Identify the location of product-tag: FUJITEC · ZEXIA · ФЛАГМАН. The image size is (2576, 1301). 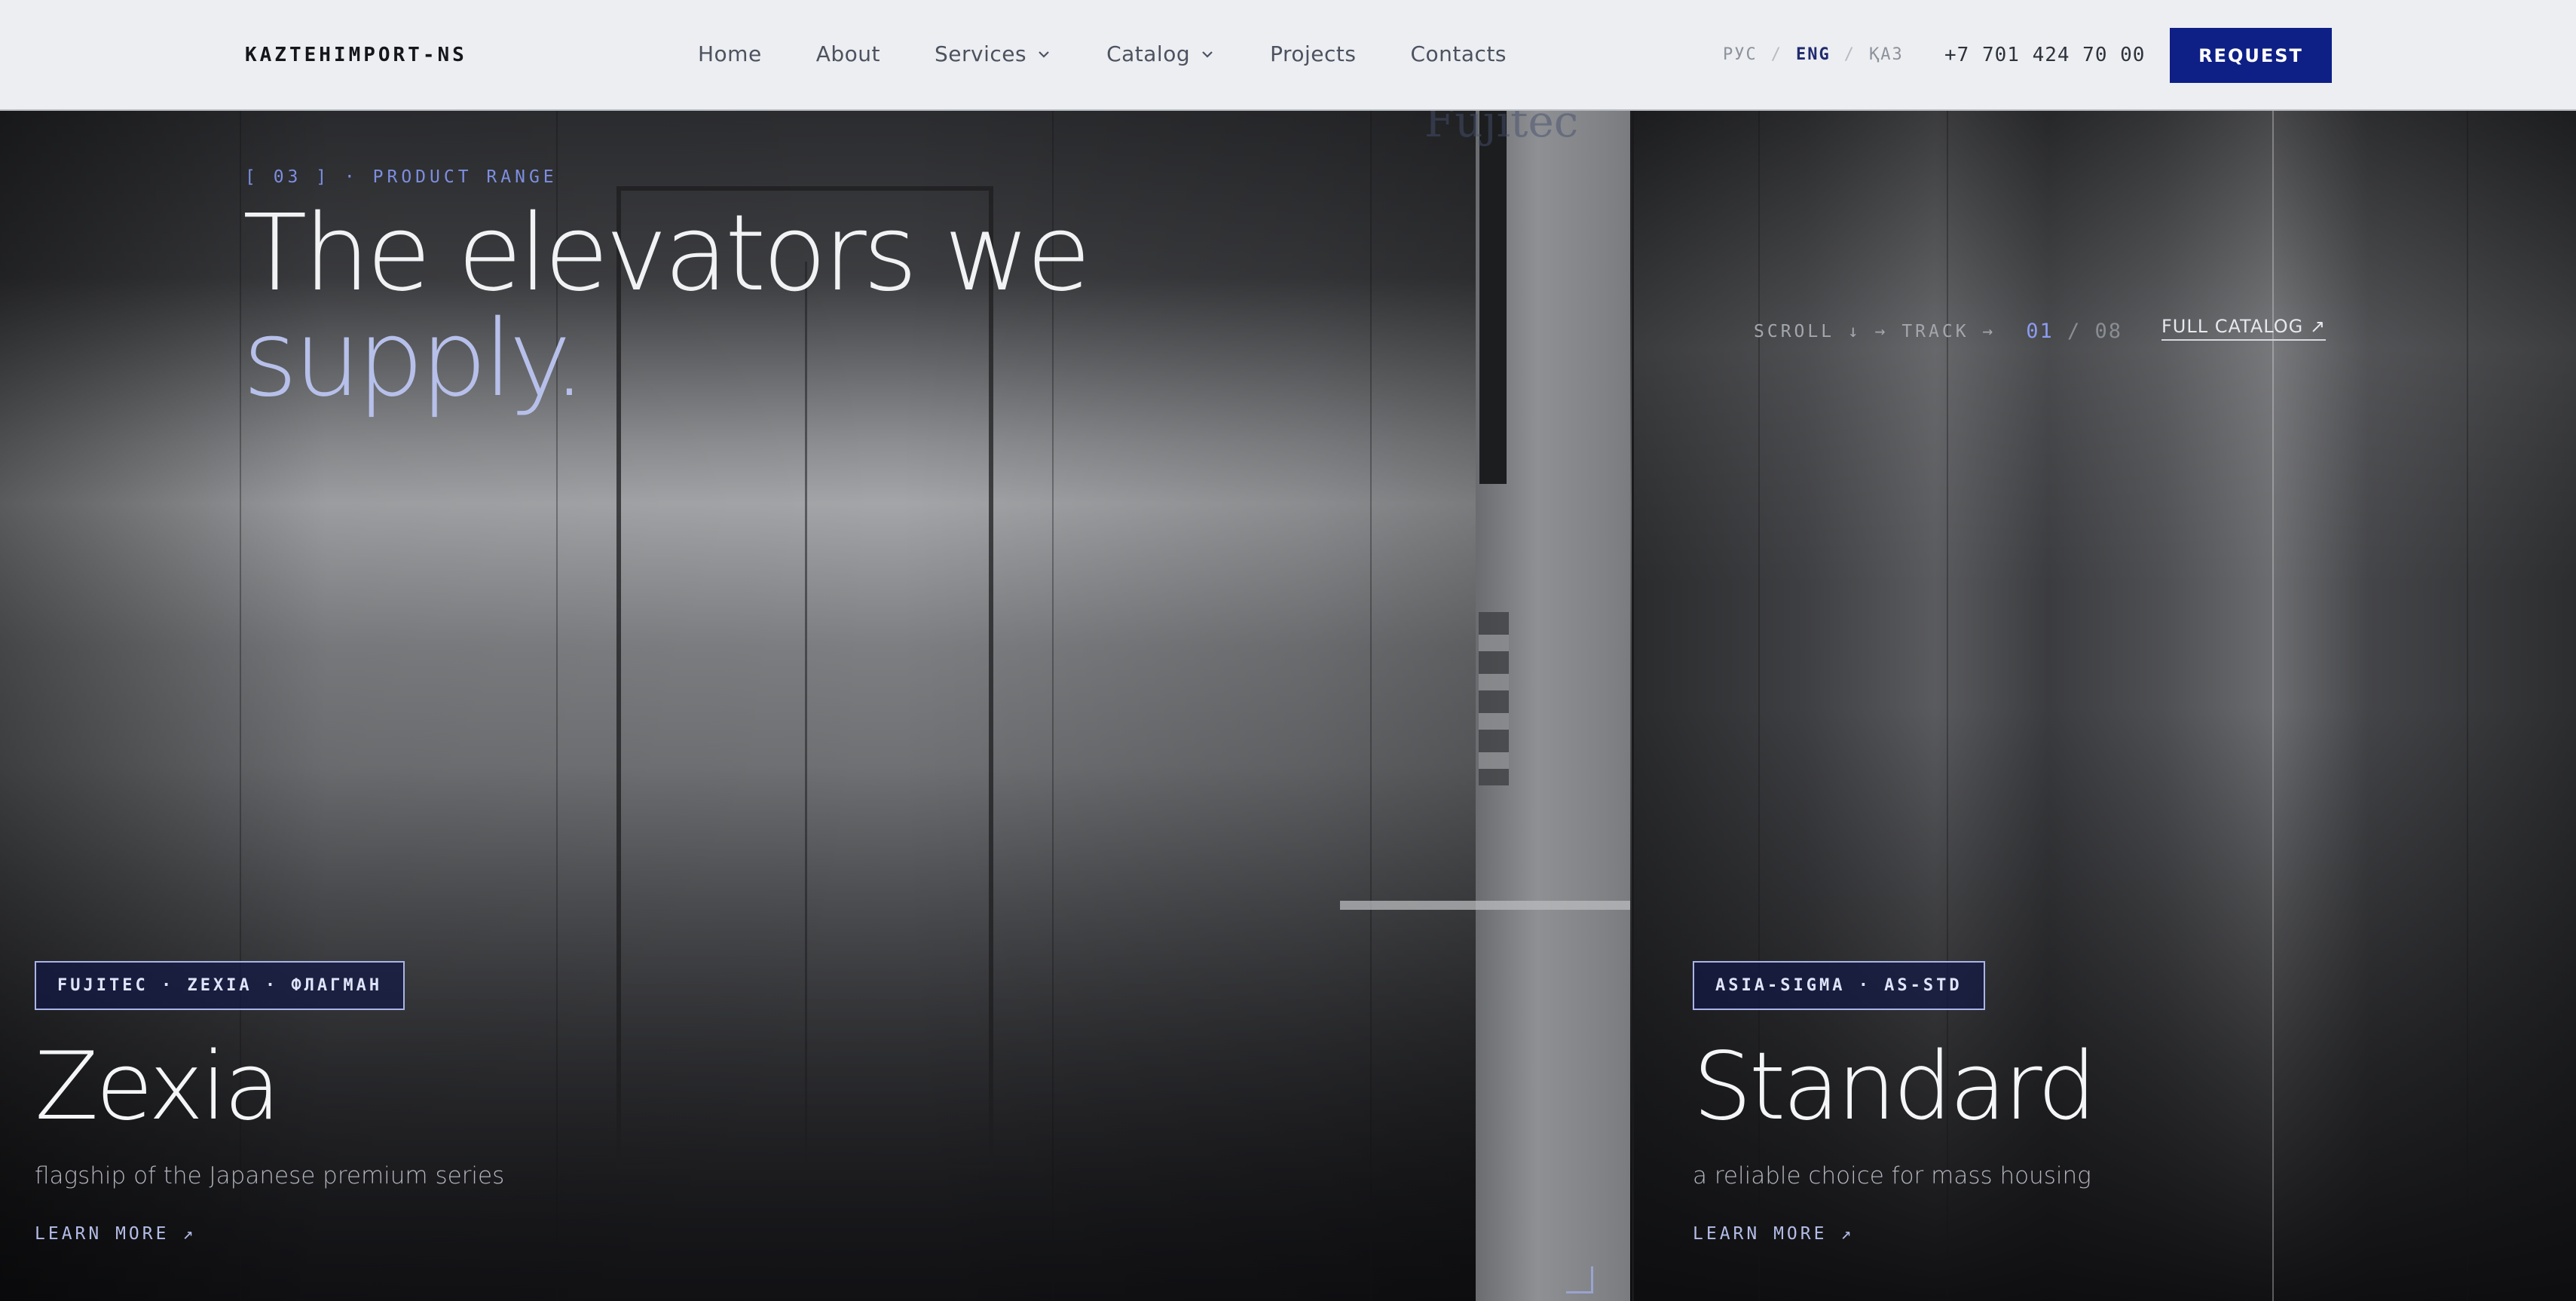
(220, 985).